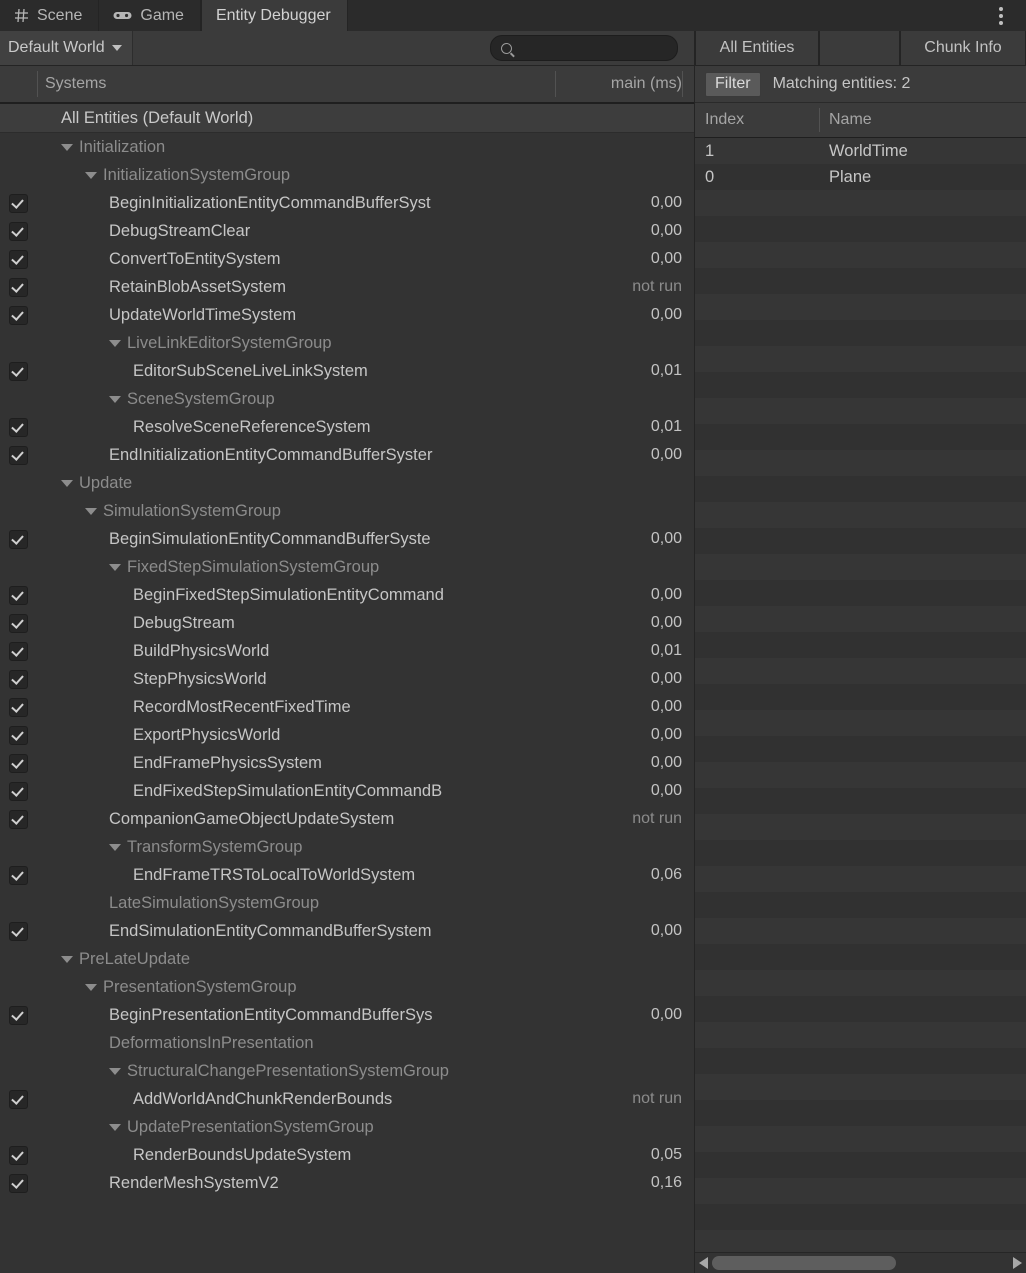  What do you see at coordinates (733, 84) in the screenshot?
I see `filter-button: Filter` at bounding box center [733, 84].